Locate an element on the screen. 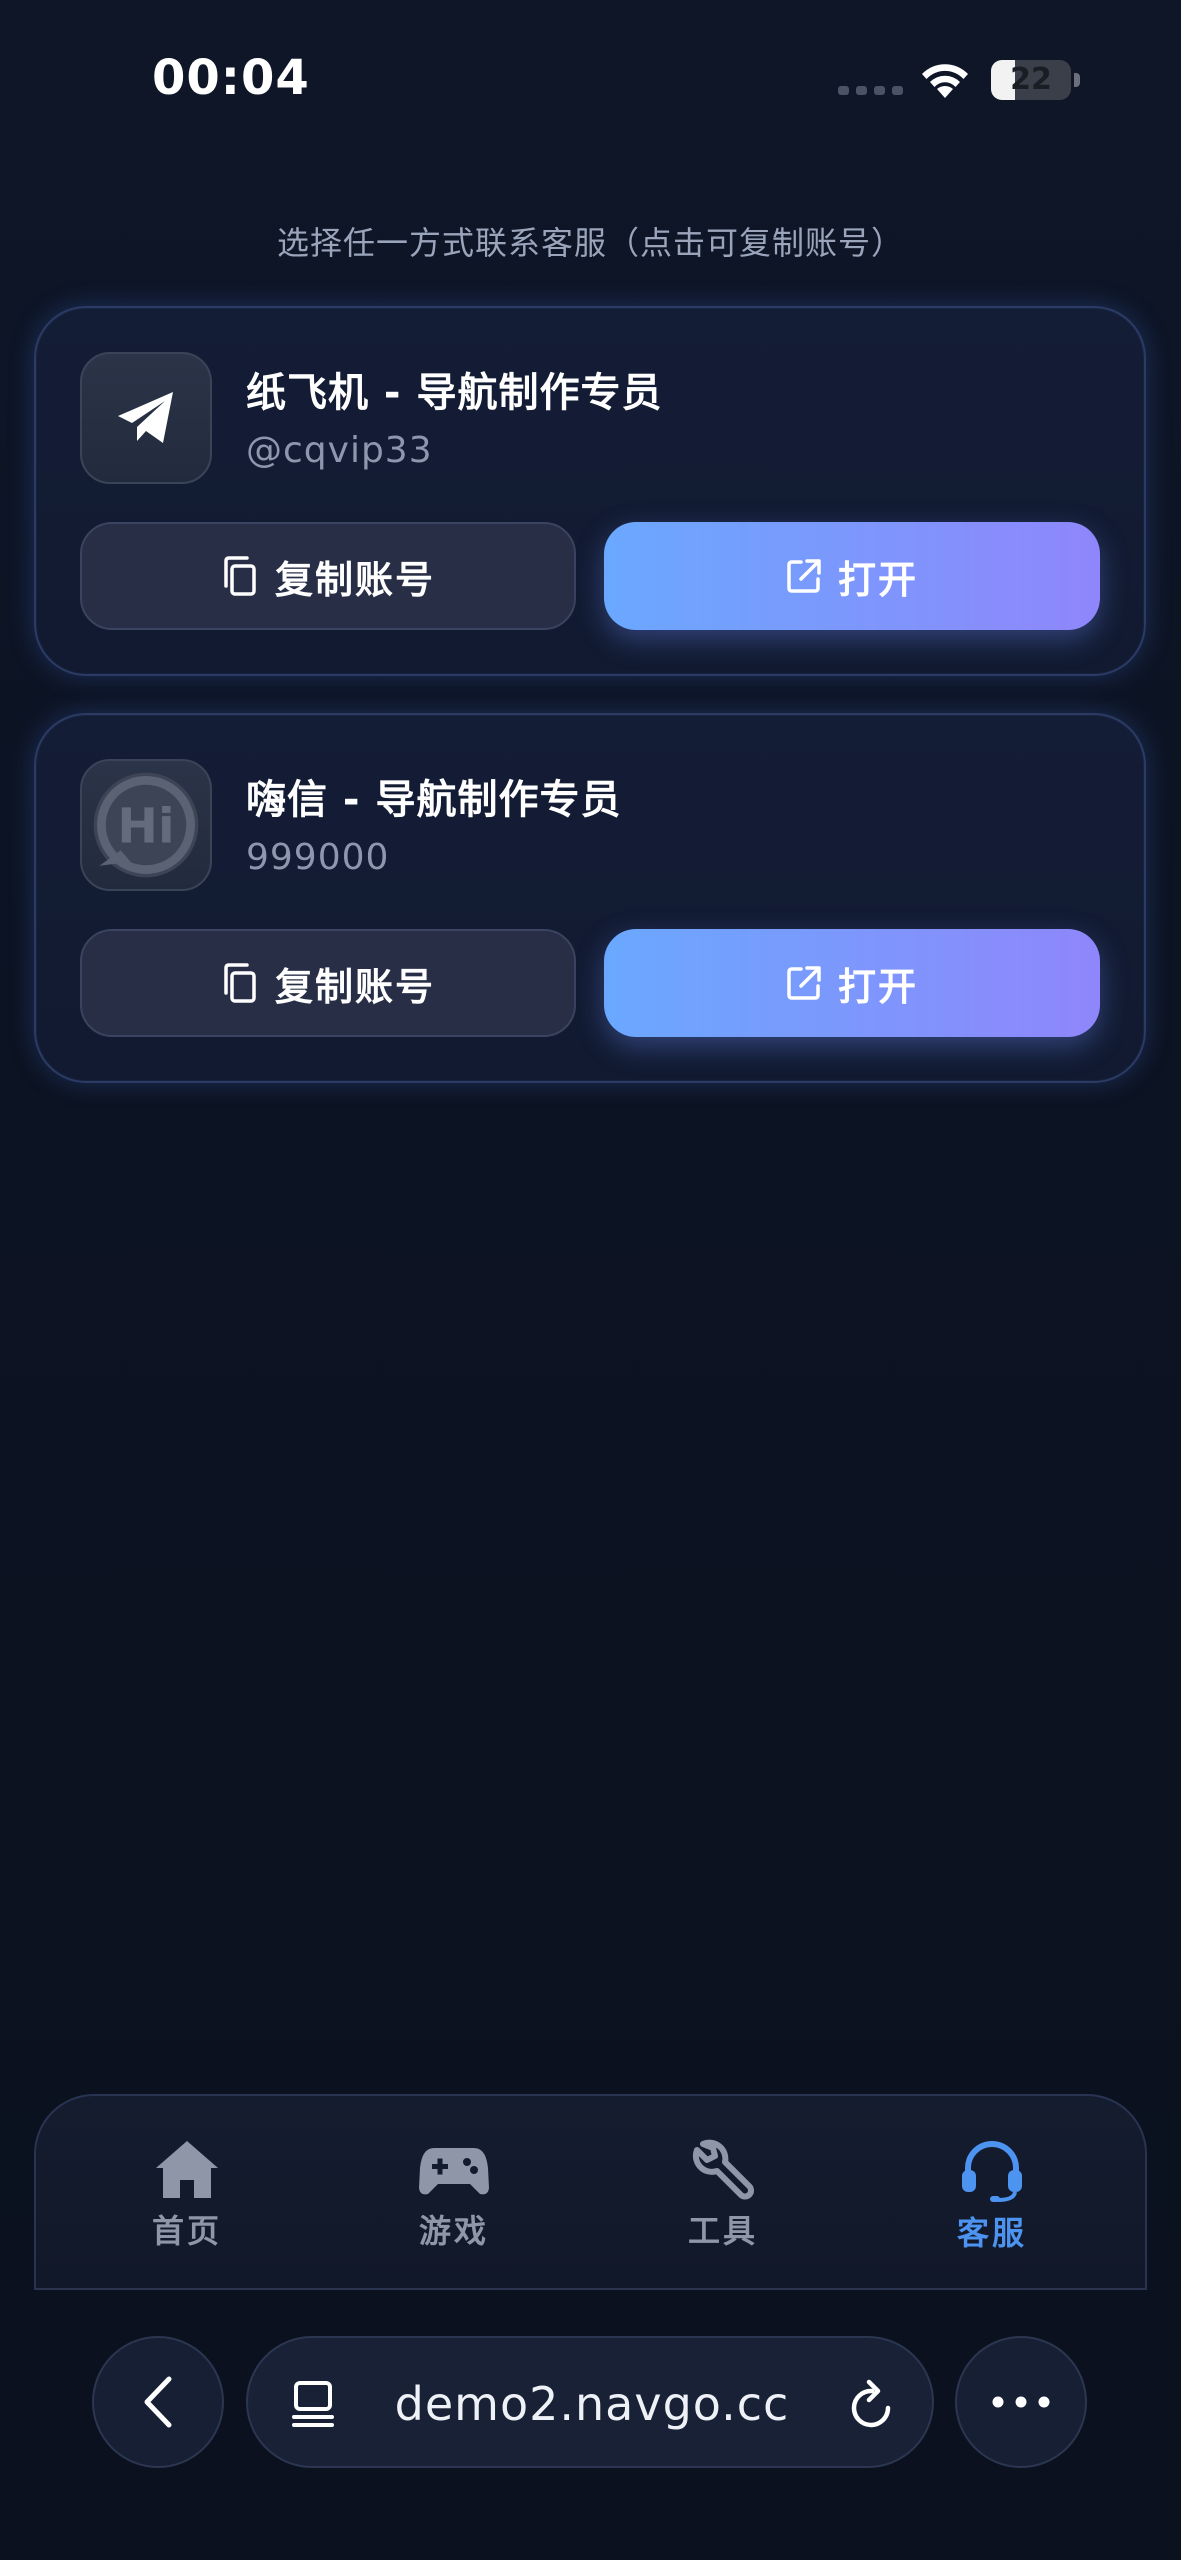 The image size is (1181, 2560). wifi-icon is located at coordinates (945, 81).